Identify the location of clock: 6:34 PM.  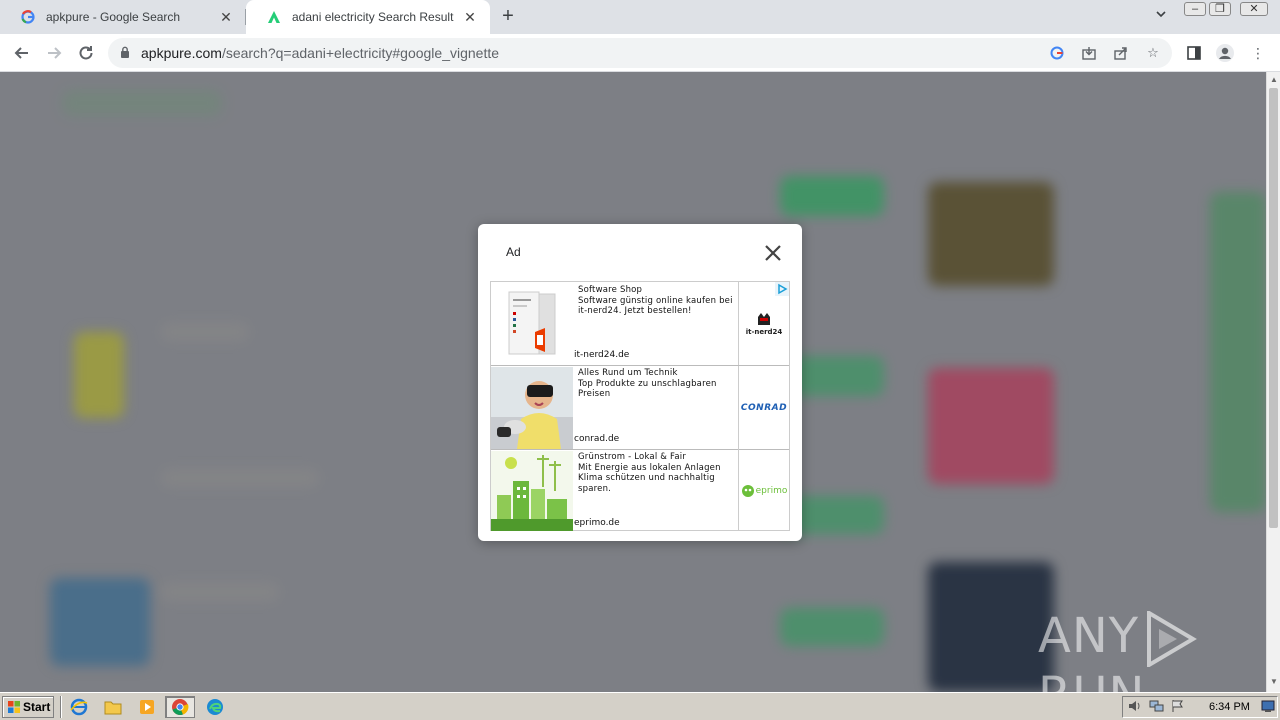
(1229, 707).